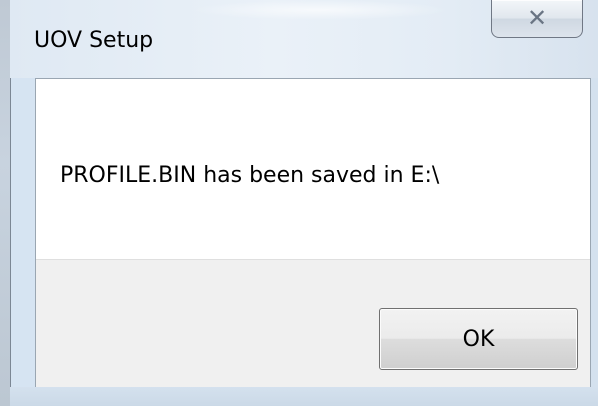 The width and height of the screenshot is (598, 406). Describe the element at coordinates (478, 339) in the screenshot. I see `ok-button: OK` at that location.